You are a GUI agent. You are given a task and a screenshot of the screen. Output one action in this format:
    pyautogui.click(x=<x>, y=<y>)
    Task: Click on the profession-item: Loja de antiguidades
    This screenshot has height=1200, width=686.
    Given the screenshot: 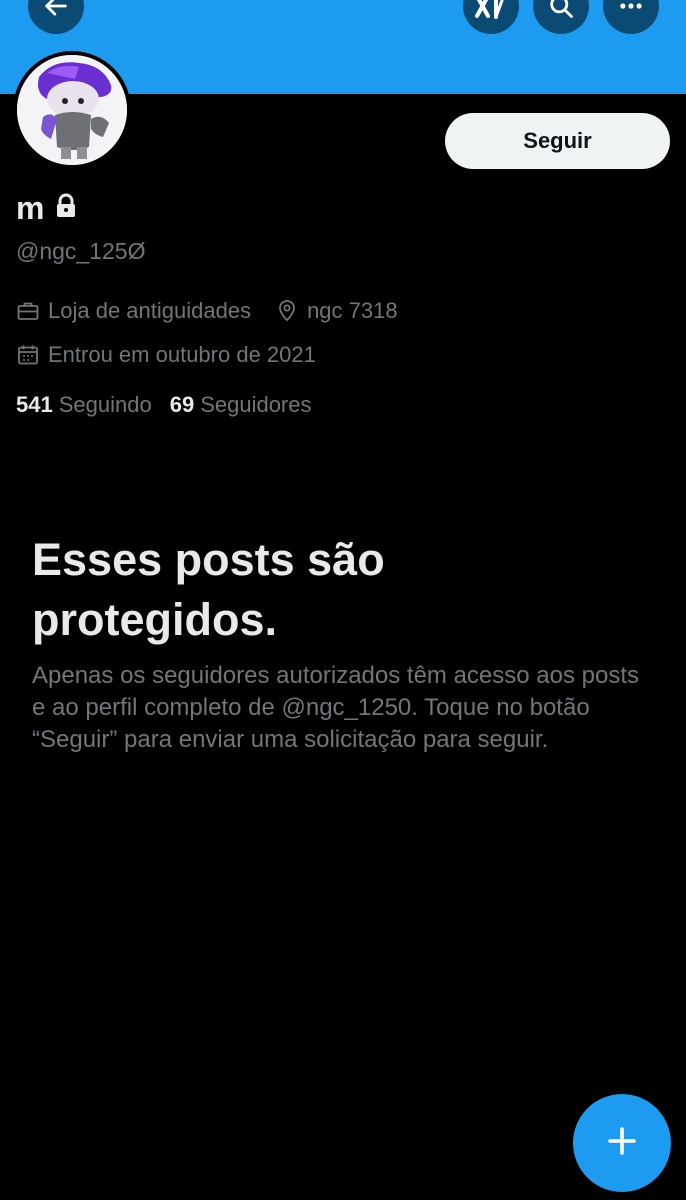 What is the action you would take?
    pyautogui.click(x=133, y=311)
    